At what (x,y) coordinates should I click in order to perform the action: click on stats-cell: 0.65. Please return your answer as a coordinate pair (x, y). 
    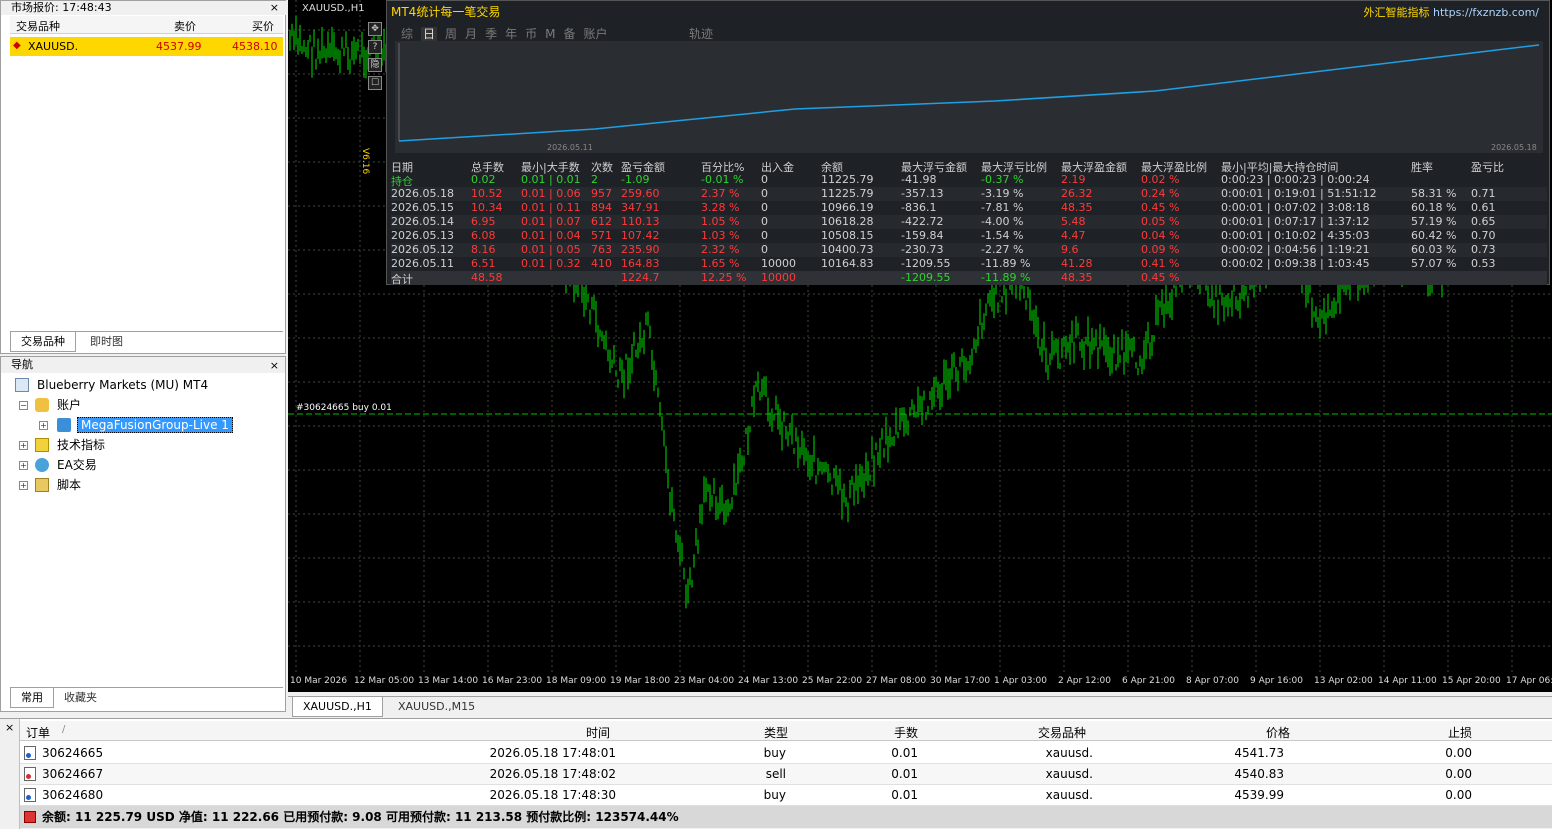
    Looking at the image, I should click on (1483, 221).